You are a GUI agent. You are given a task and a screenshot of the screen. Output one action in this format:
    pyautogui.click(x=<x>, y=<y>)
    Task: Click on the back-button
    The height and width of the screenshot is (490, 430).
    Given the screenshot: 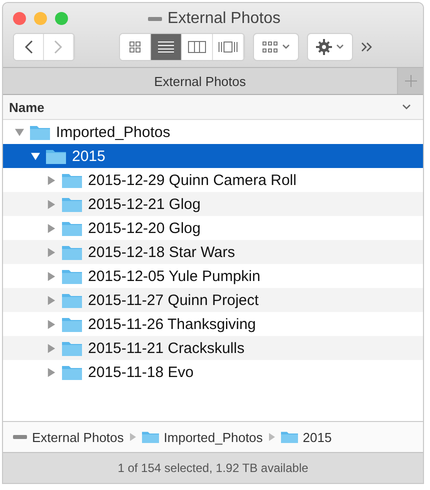 What is the action you would take?
    pyautogui.click(x=29, y=47)
    